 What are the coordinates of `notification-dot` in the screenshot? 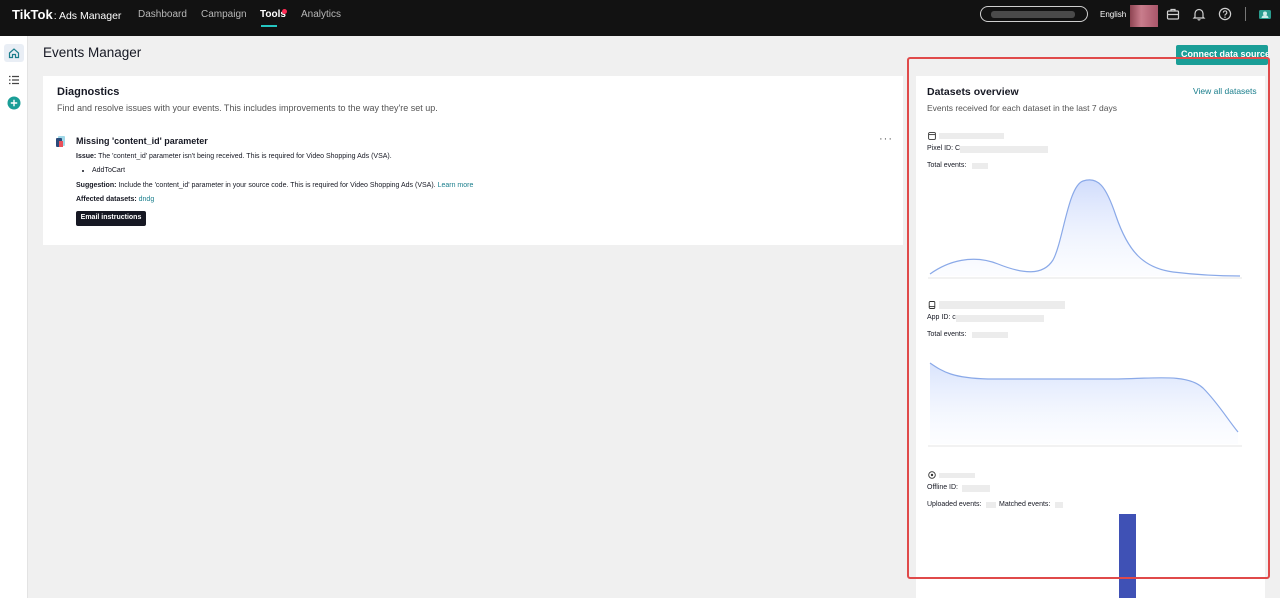 It's located at (284, 11).